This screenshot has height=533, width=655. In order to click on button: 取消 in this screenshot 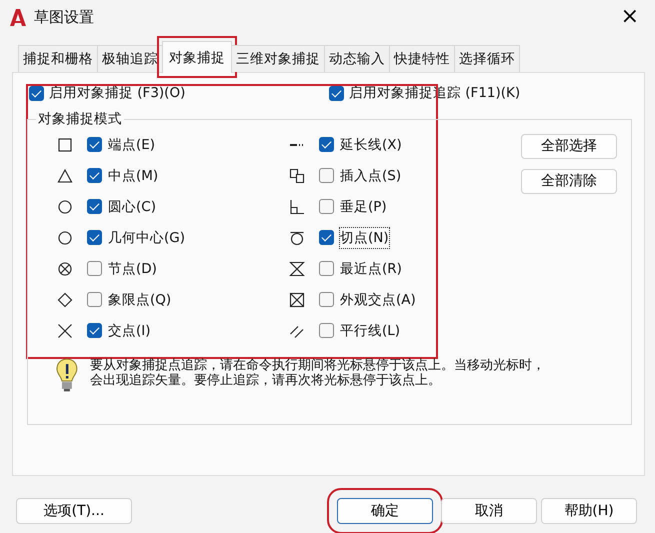, I will do `click(489, 511)`.